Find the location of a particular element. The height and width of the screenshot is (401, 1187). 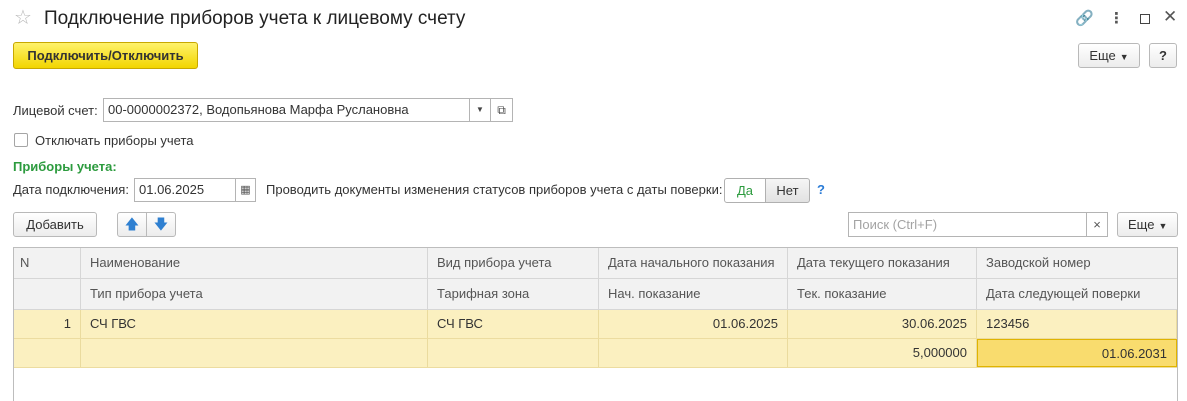

more-button: Еще ▼ is located at coordinates (1109, 55).